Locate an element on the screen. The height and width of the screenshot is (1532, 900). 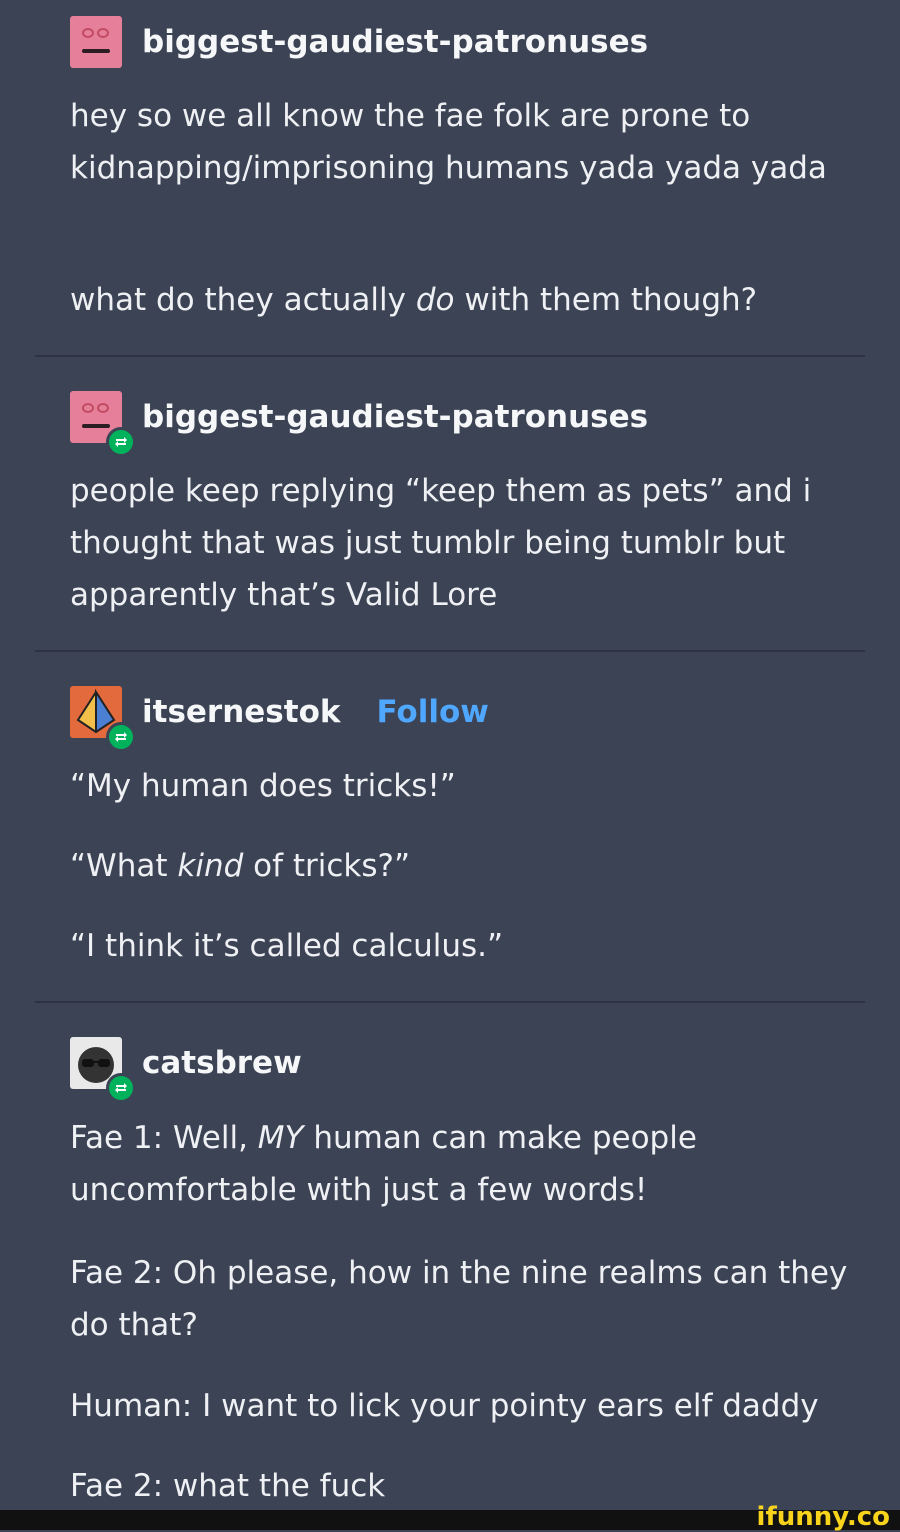
pink-face-avatar-icon is located at coordinates (96, 42).